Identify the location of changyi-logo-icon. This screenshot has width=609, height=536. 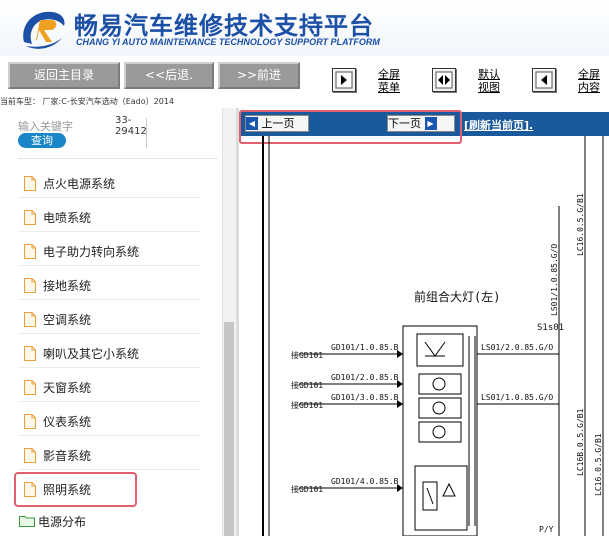
(44, 30).